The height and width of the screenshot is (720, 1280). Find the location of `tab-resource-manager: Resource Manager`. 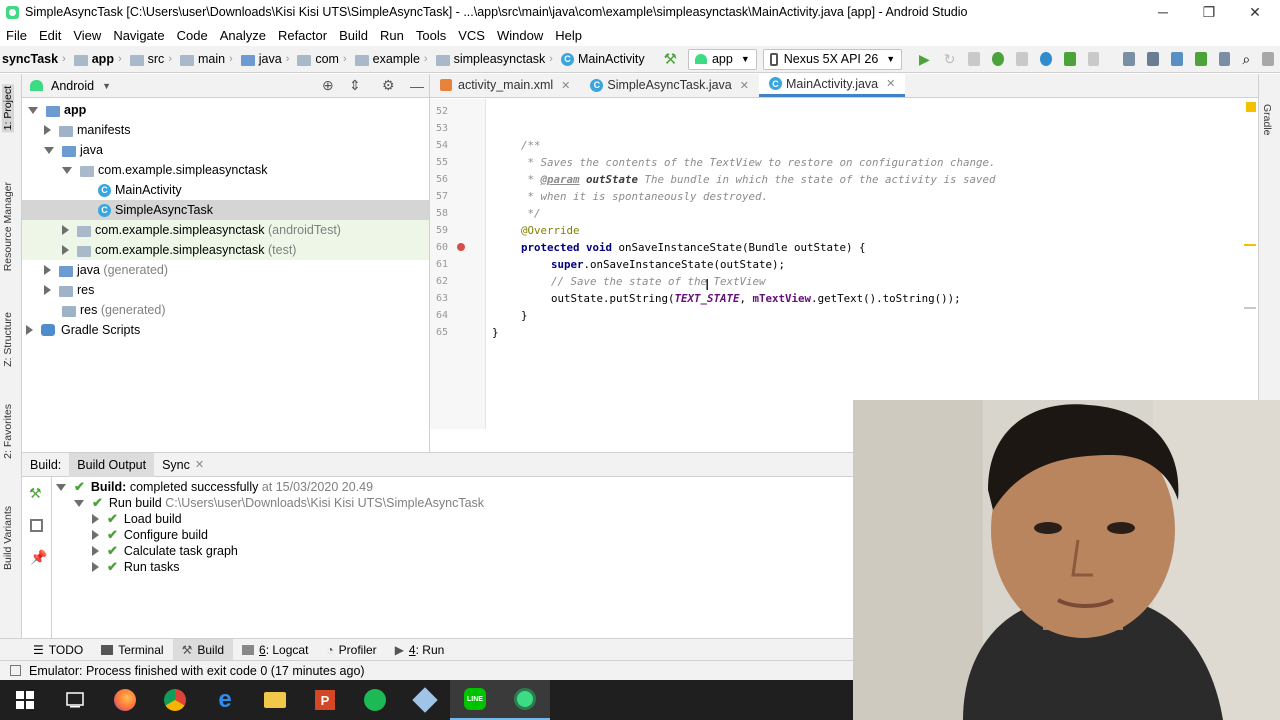

tab-resource-manager: Resource Manager is located at coordinates (8, 226).